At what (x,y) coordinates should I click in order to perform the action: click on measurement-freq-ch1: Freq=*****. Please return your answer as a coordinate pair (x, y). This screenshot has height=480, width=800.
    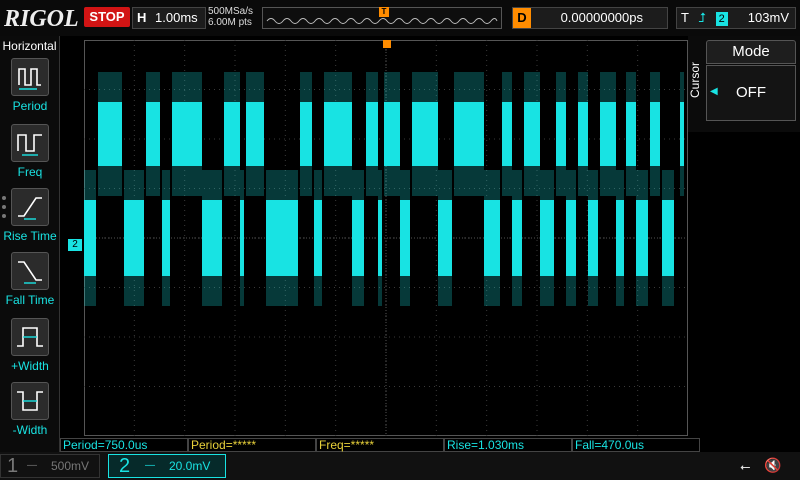
    Looking at the image, I should click on (380, 445).